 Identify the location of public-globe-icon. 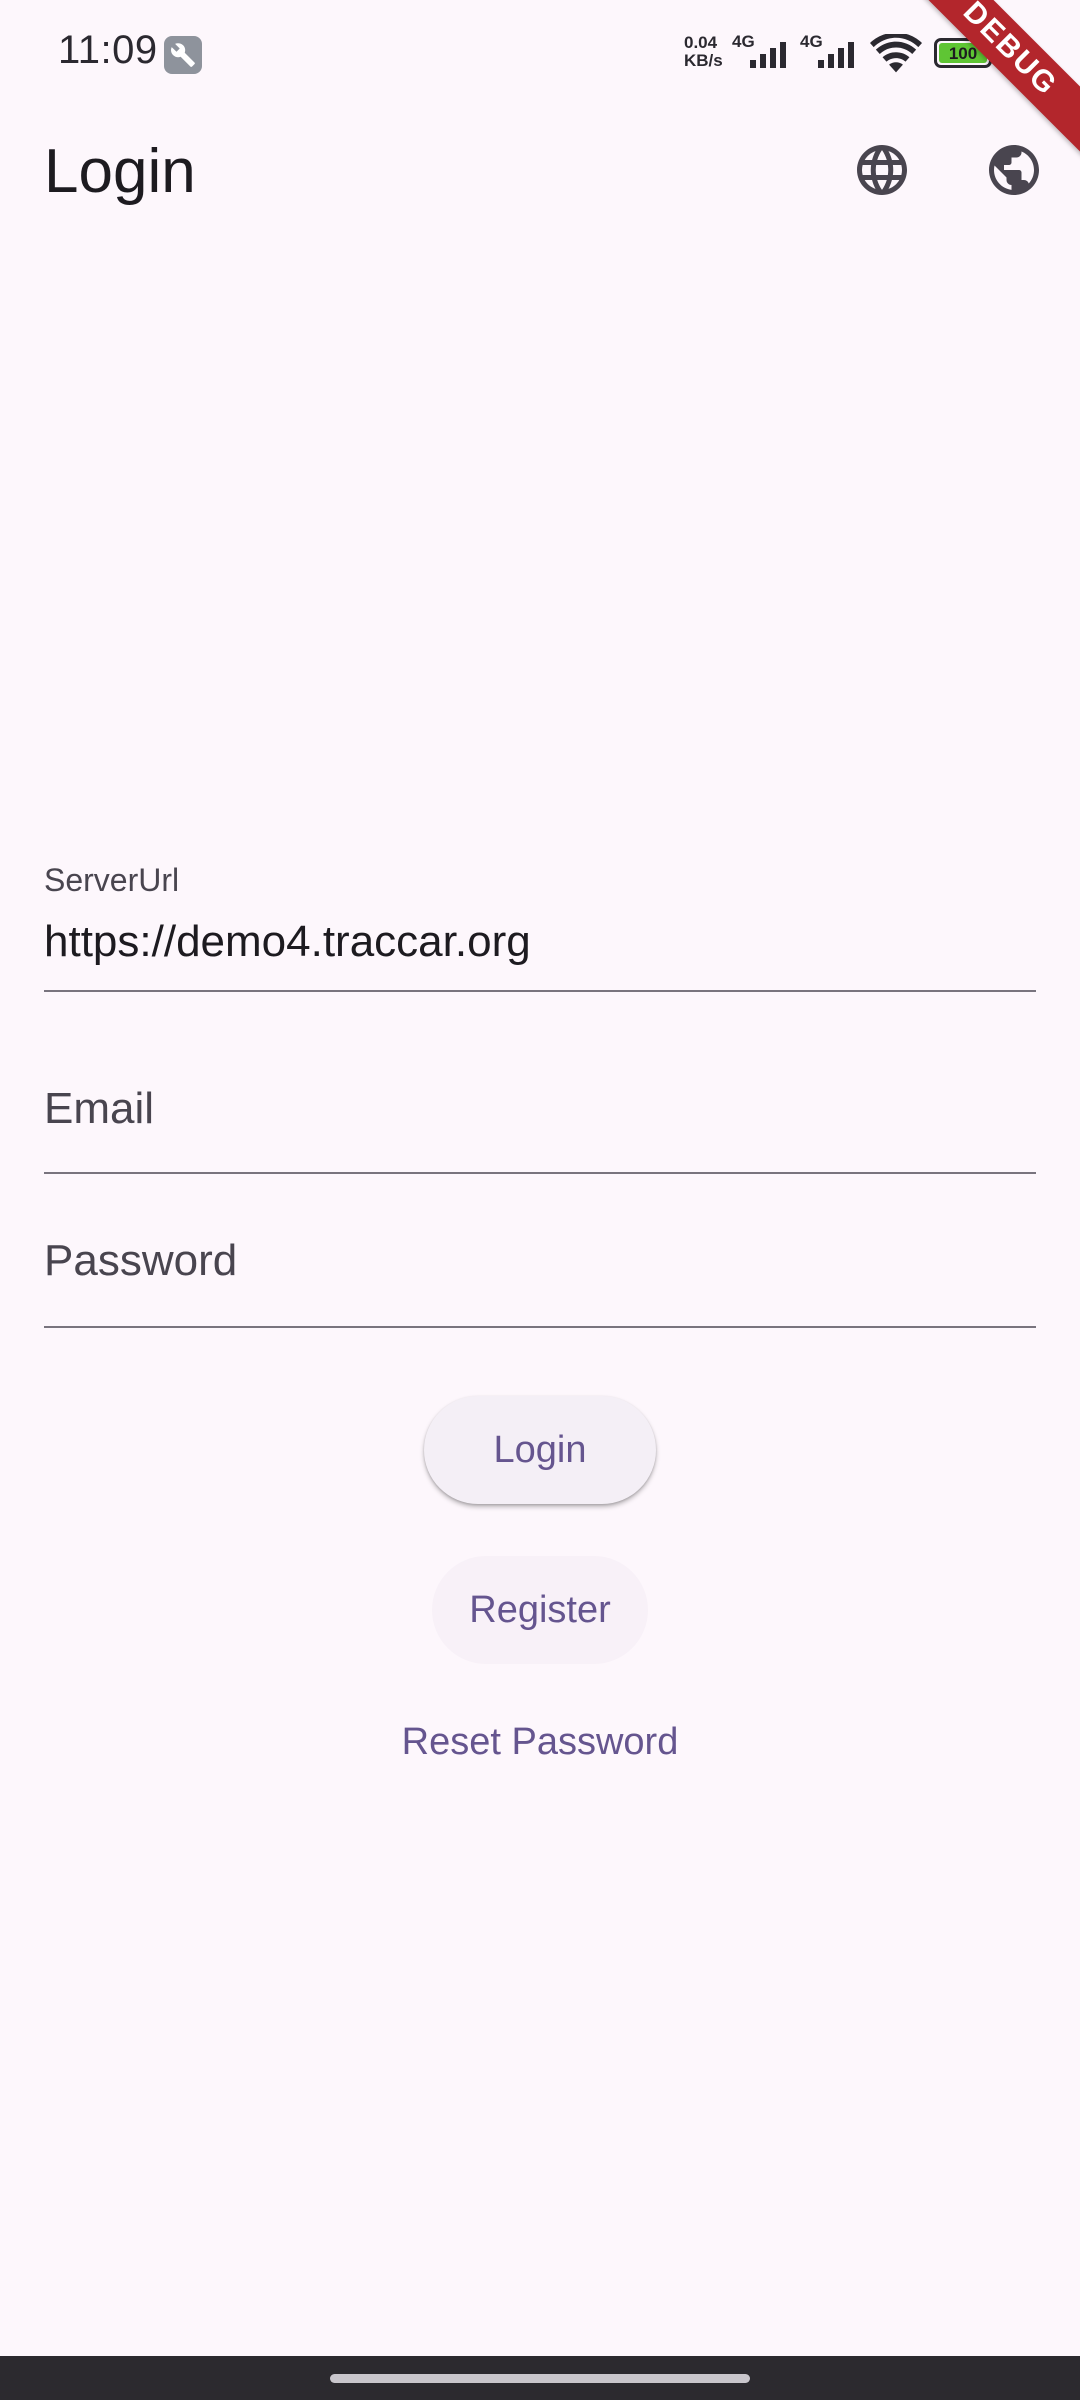
(1014, 170).